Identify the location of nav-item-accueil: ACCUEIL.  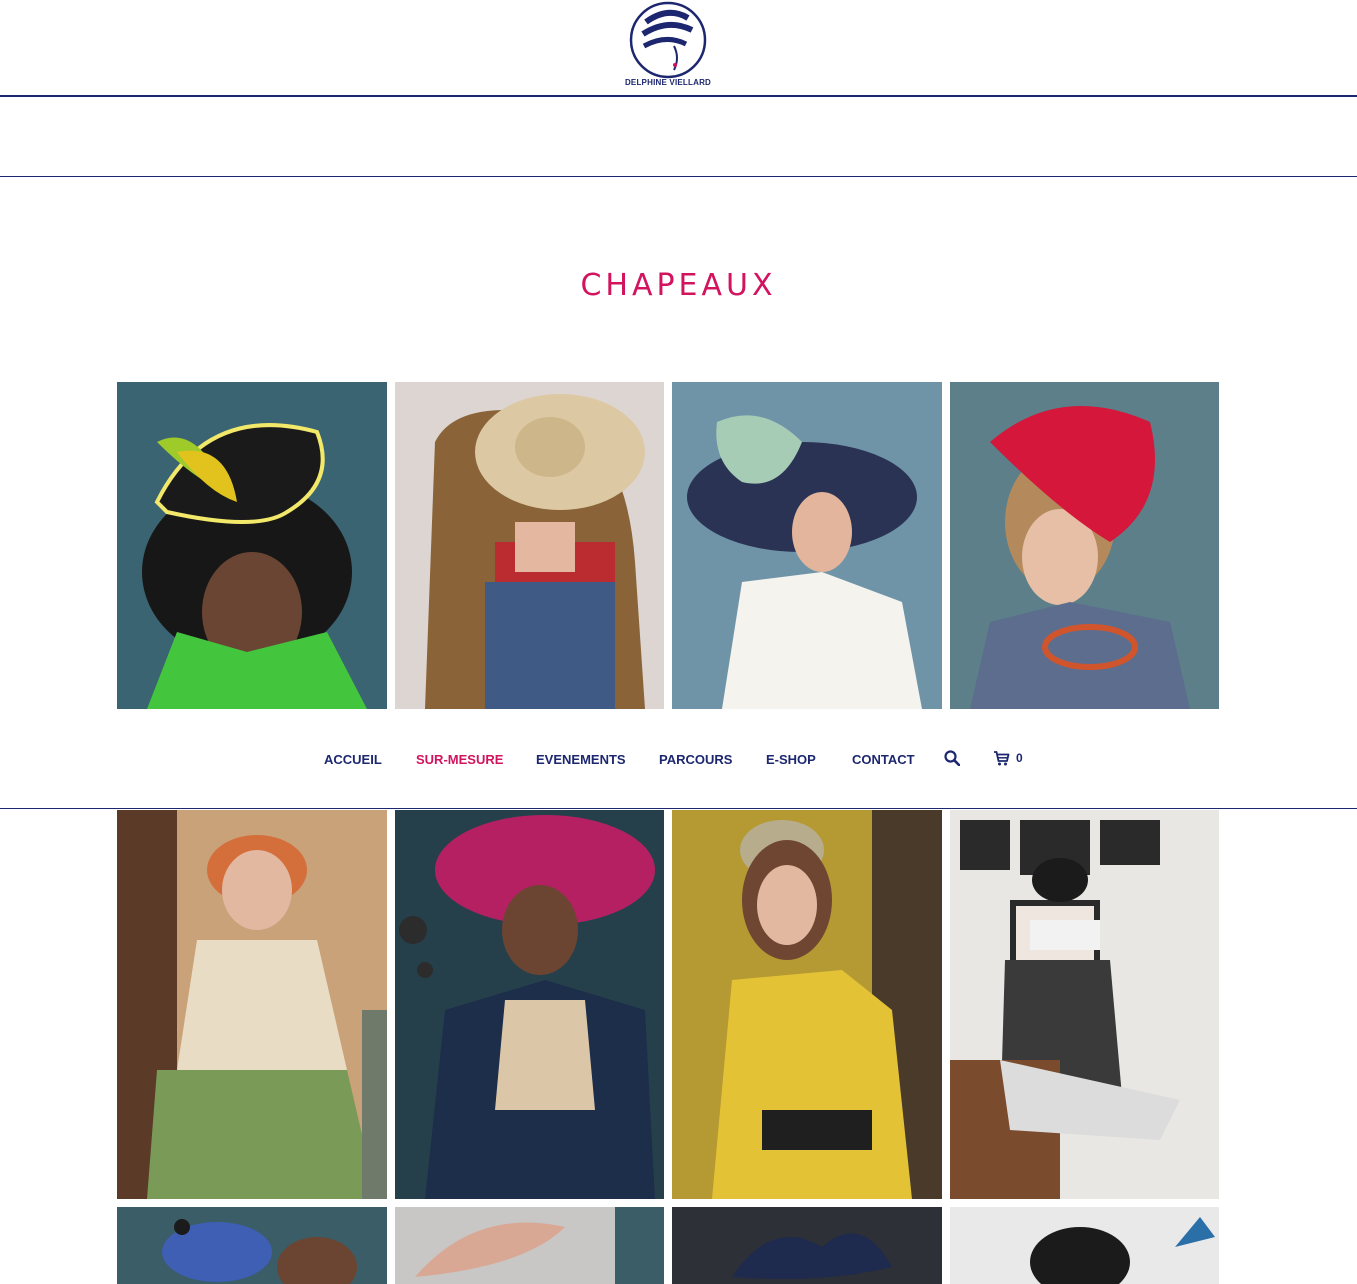
(353, 759).